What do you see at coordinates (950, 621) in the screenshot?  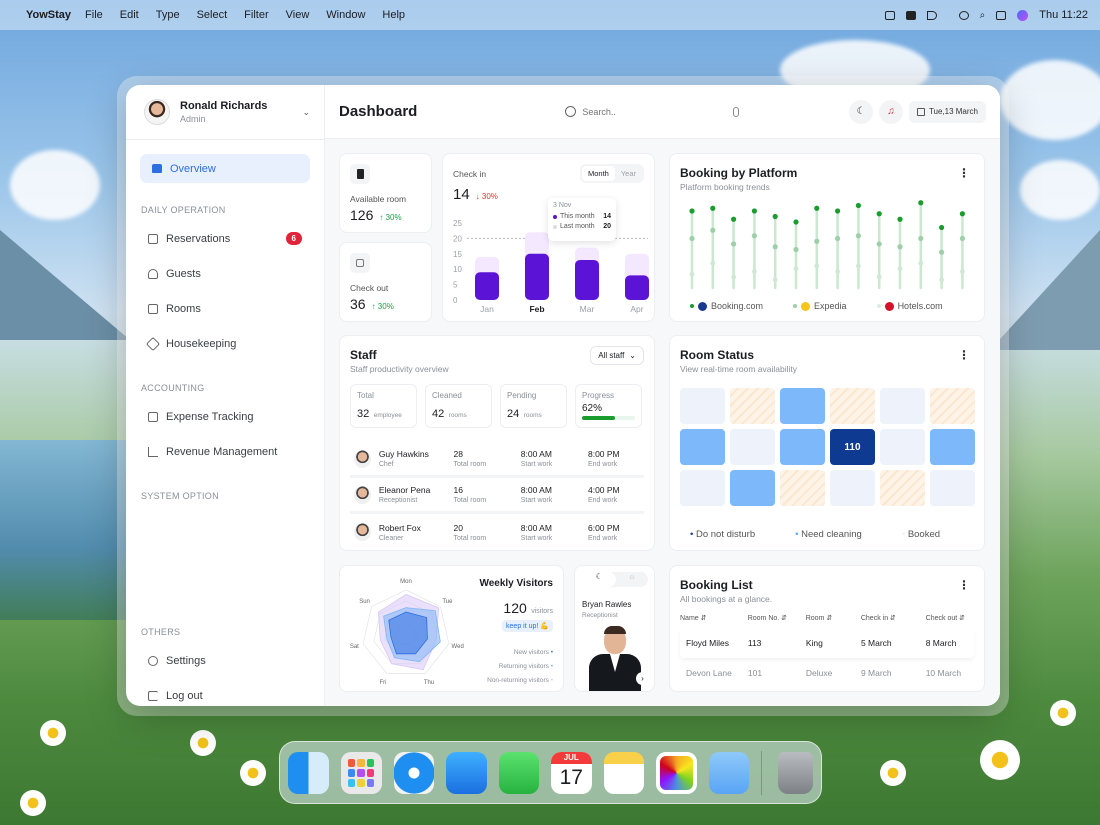 I see `column-header: Check out ⇵` at bounding box center [950, 621].